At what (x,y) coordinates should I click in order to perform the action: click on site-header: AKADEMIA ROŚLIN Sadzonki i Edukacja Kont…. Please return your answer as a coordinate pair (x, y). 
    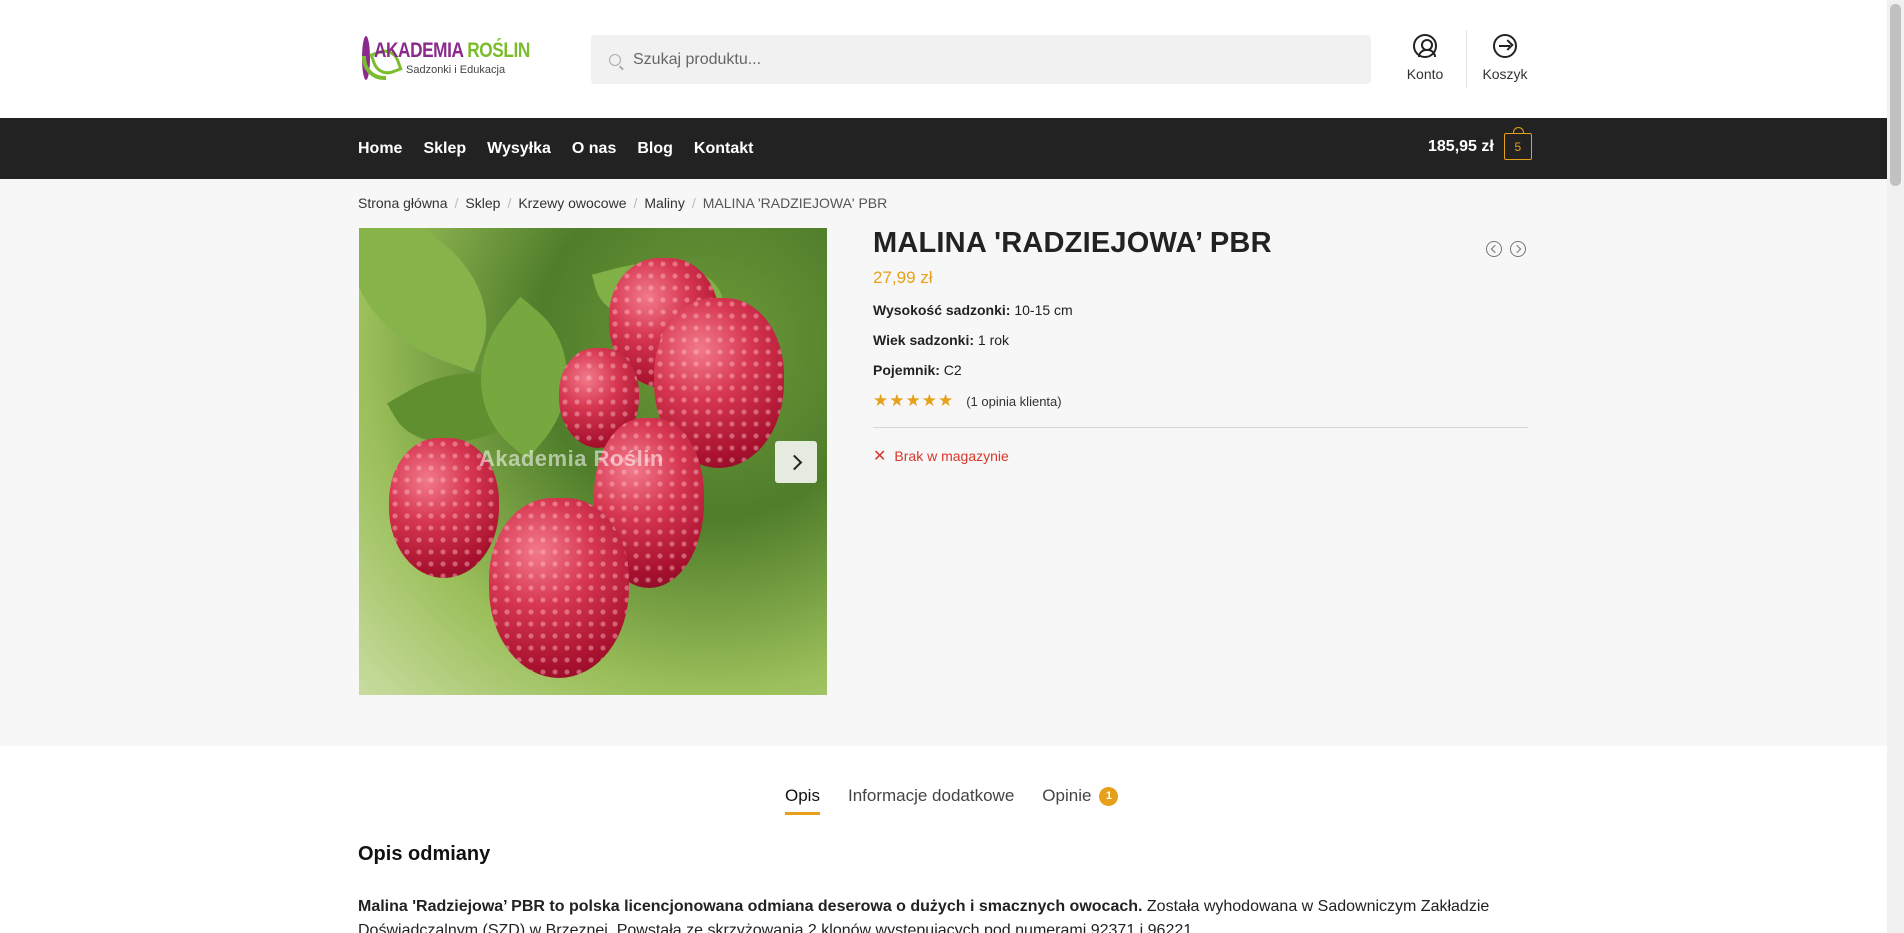
    Looking at the image, I should click on (943, 59).